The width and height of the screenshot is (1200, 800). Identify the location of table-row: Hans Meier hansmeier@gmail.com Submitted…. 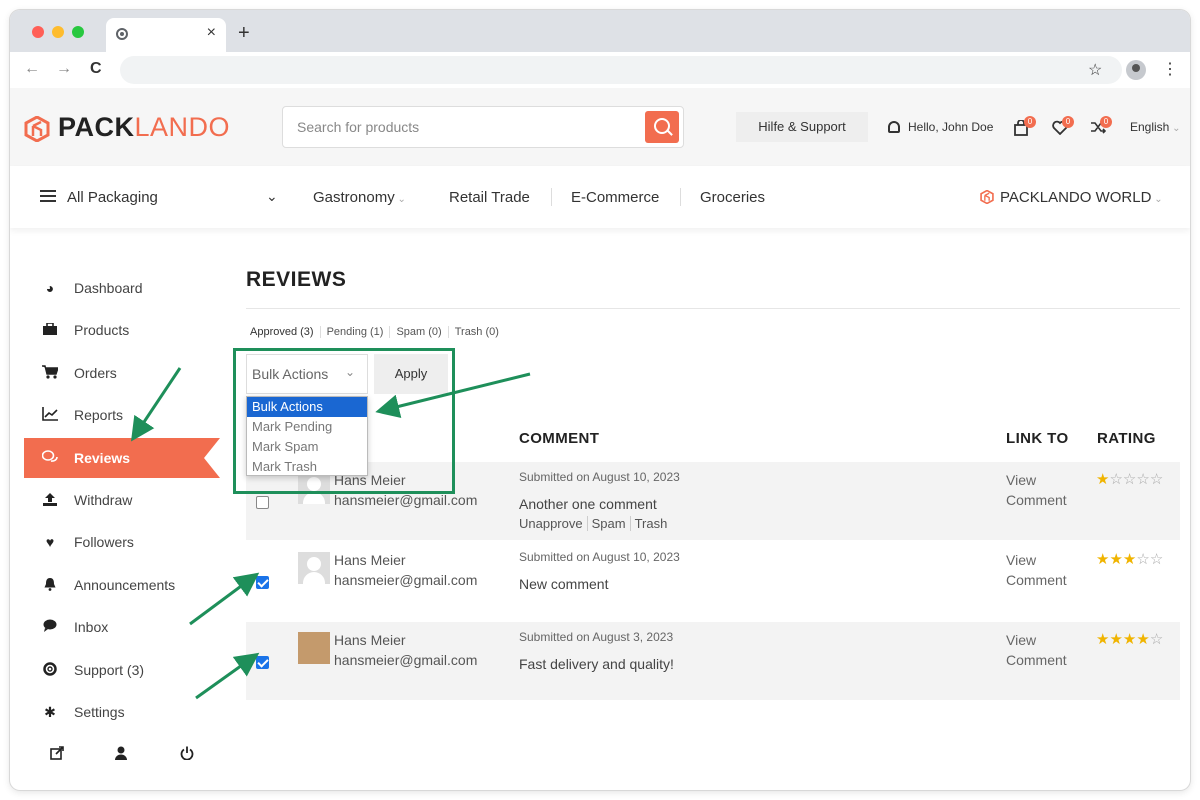
(713, 662).